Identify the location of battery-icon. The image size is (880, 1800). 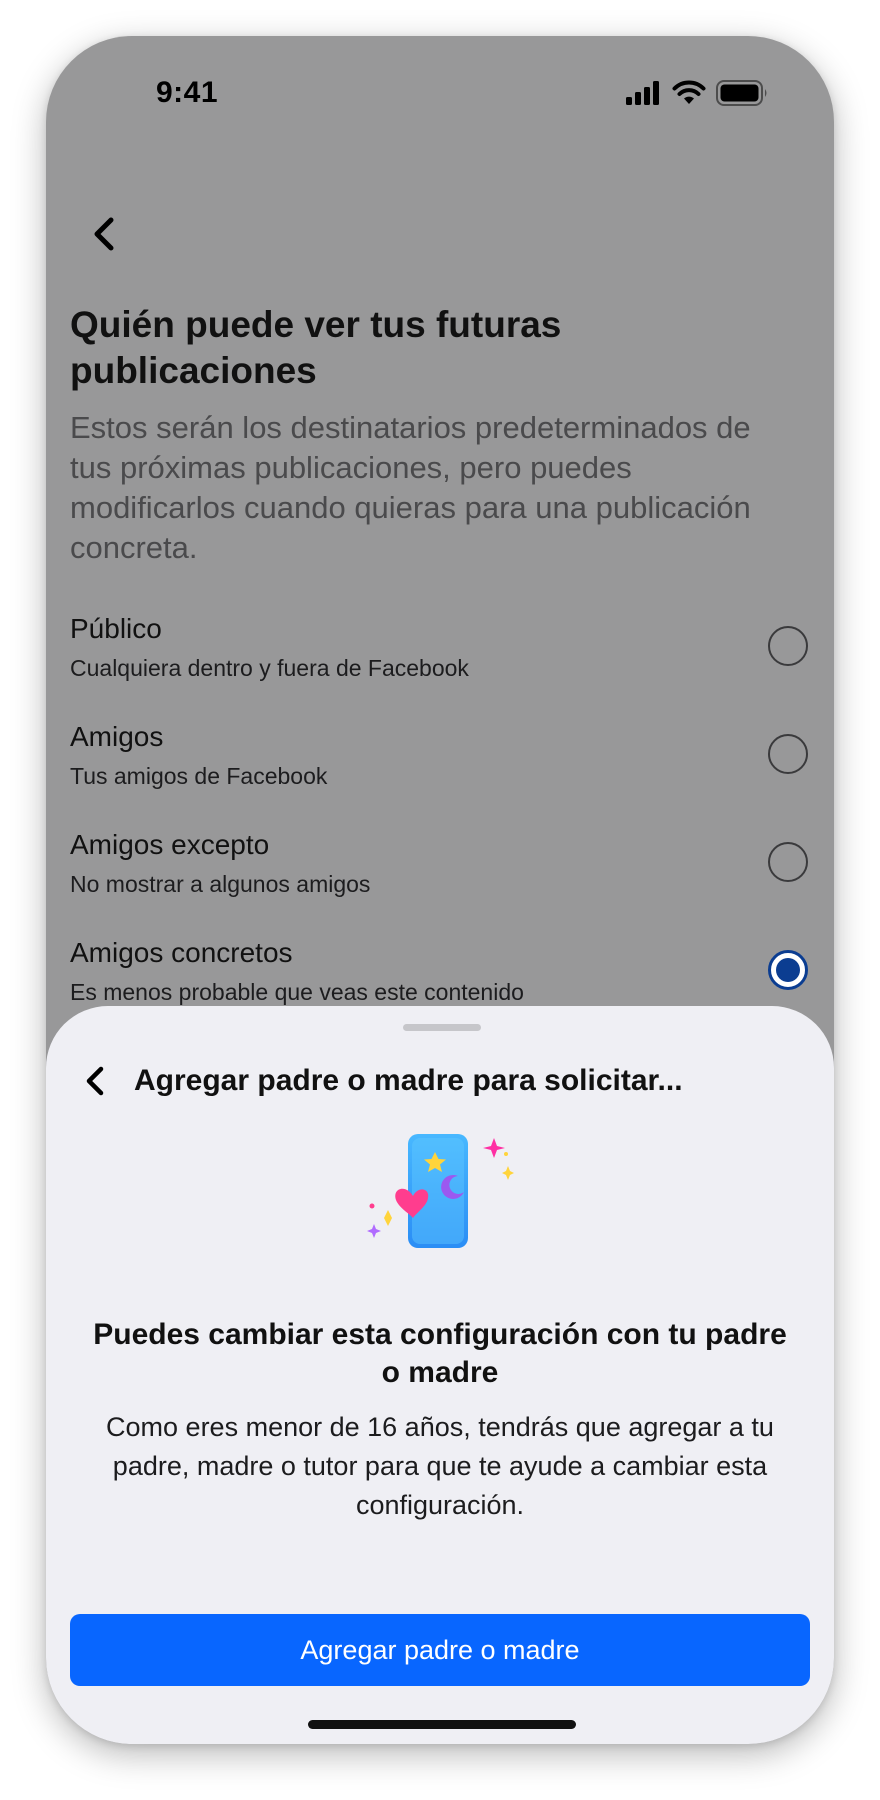
(742, 95).